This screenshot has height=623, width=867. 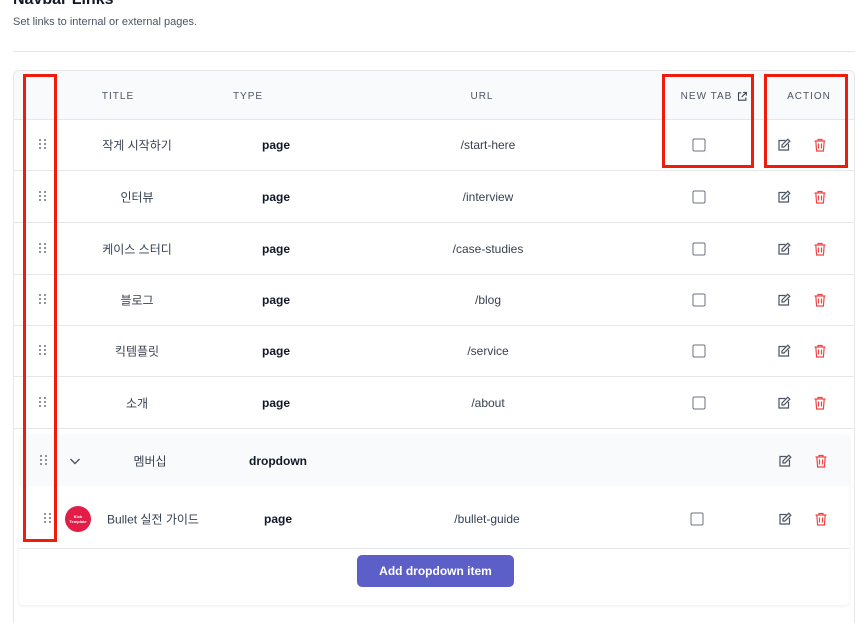 What do you see at coordinates (742, 96) in the screenshot?
I see `external-link-icon` at bounding box center [742, 96].